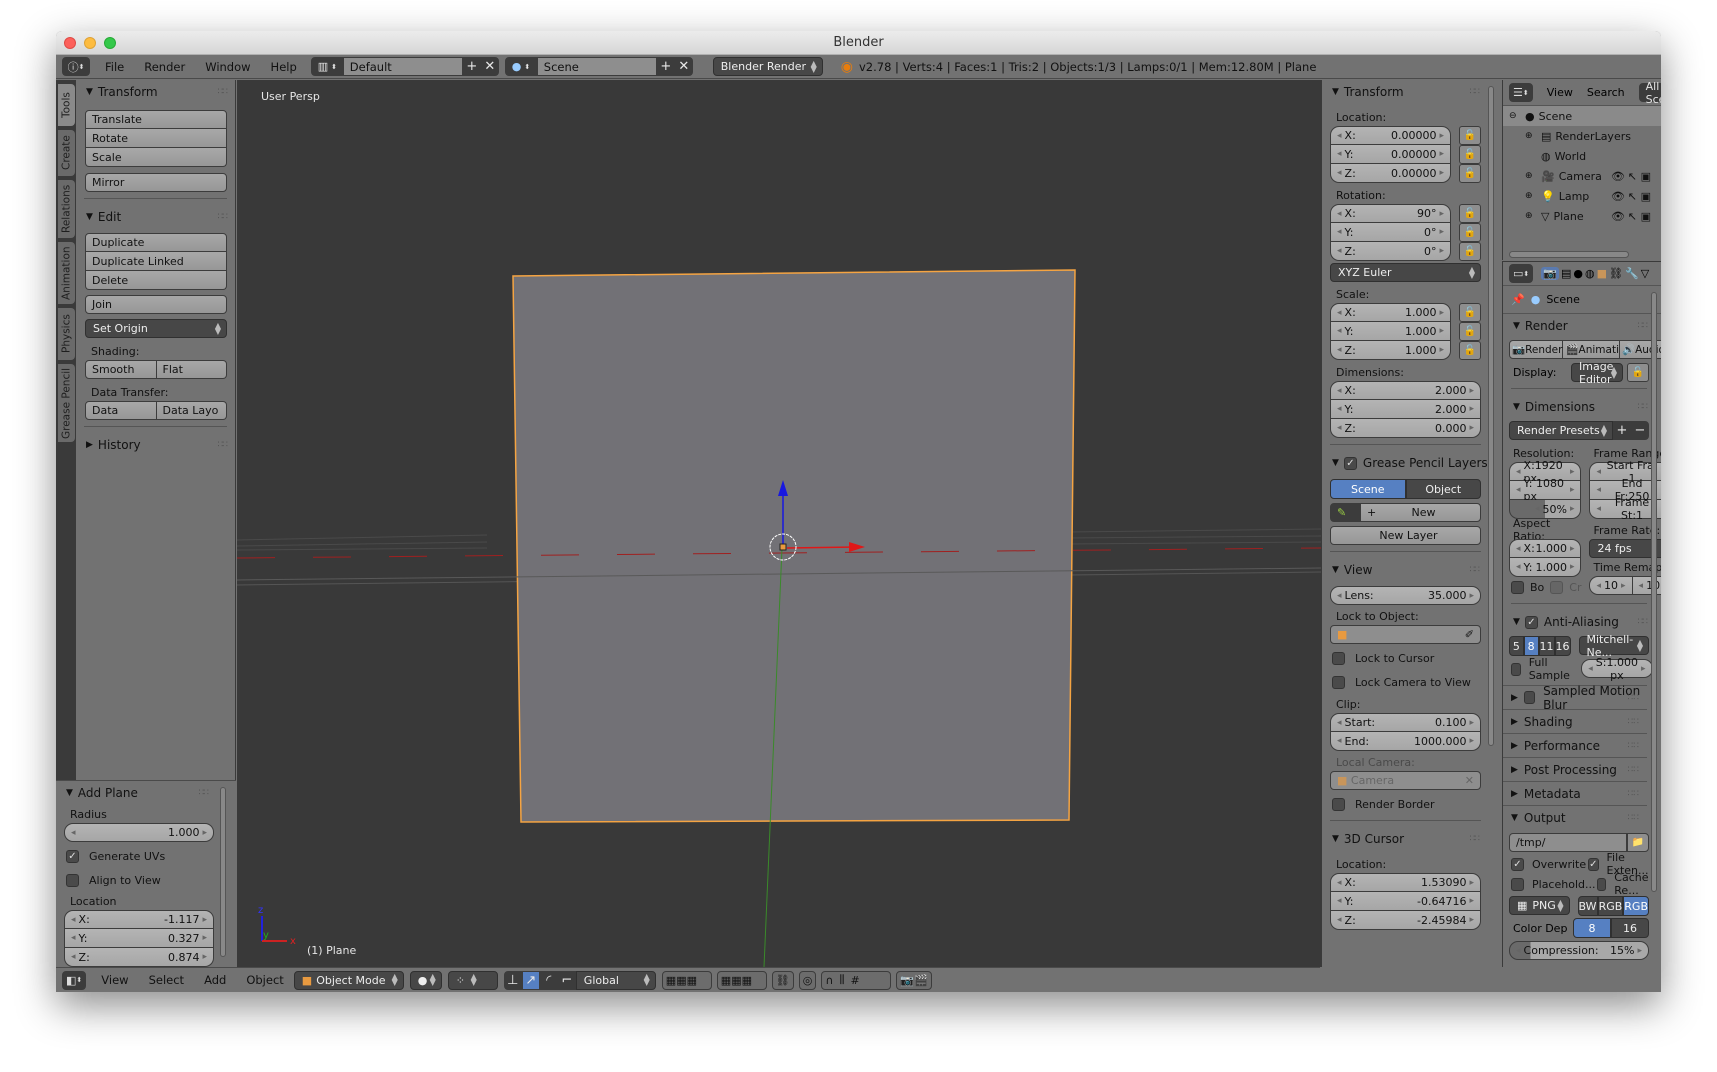  What do you see at coordinates (1597, 373) in the screenshot?
I see `display-select: Image Editor ▲ ▼` at bounding box center [1597, 373].